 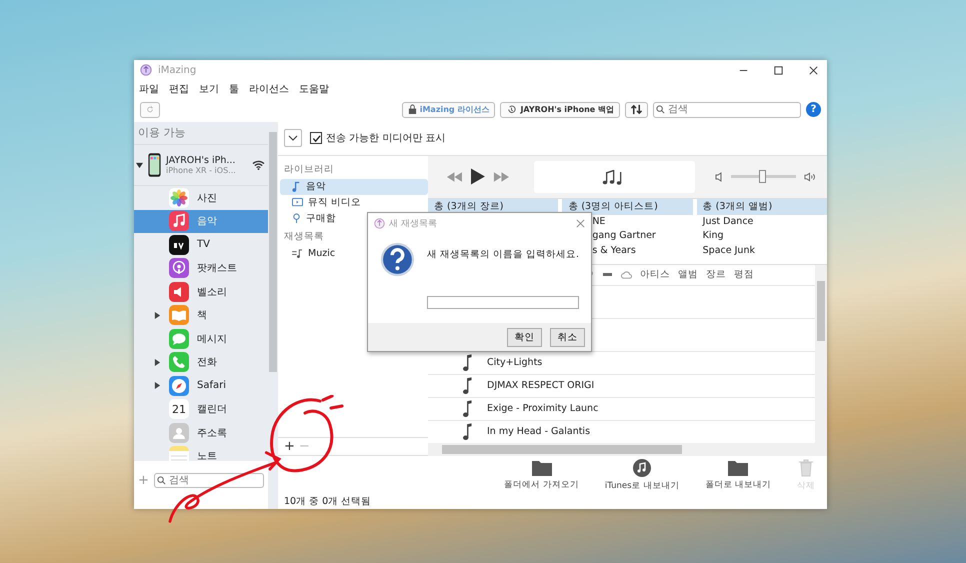 I want to click on chevron-down-icon, so click(x=293, y=138).